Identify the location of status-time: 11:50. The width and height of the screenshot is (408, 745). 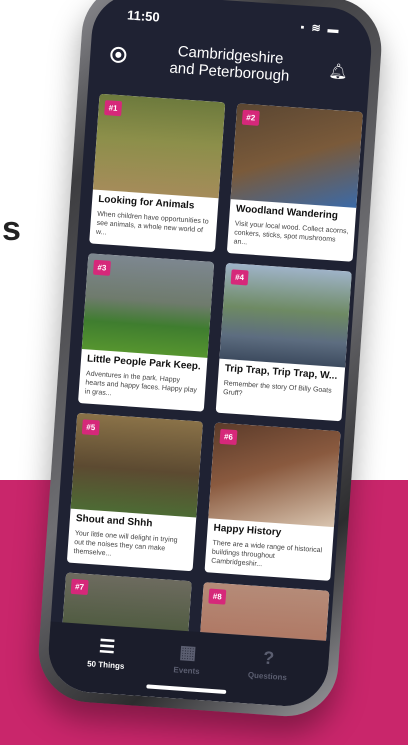
(143, 16).